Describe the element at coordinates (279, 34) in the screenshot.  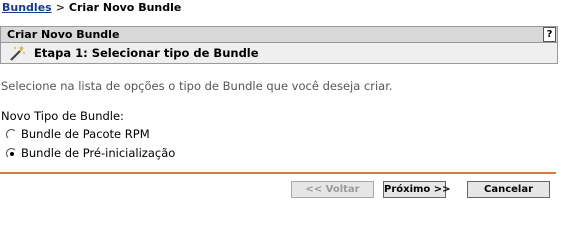
I see `panel-header: Criar Novo Bundle ?` at that location.